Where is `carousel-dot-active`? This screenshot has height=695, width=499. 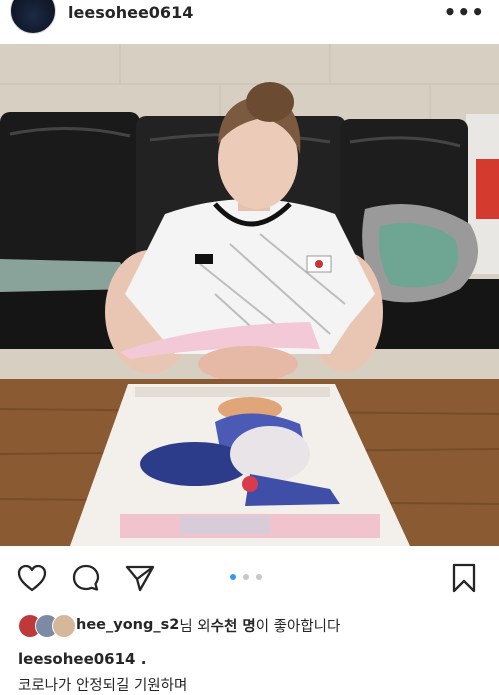
carousel-dot-active is located at coordinates (233, 577).